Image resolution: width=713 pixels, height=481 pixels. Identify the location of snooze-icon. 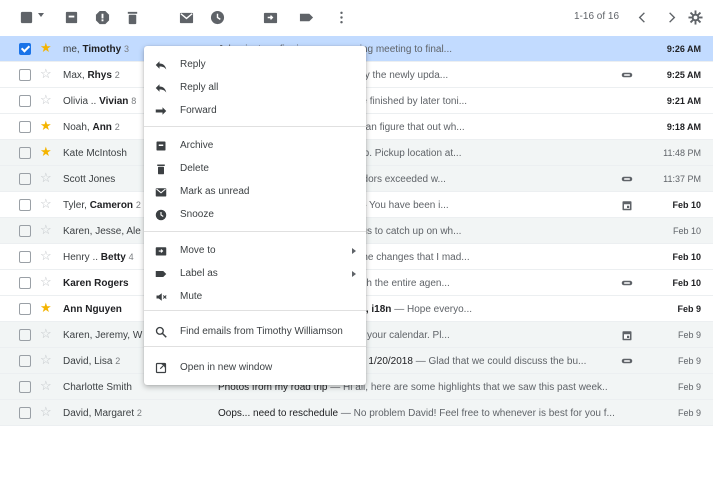
(217, 17).